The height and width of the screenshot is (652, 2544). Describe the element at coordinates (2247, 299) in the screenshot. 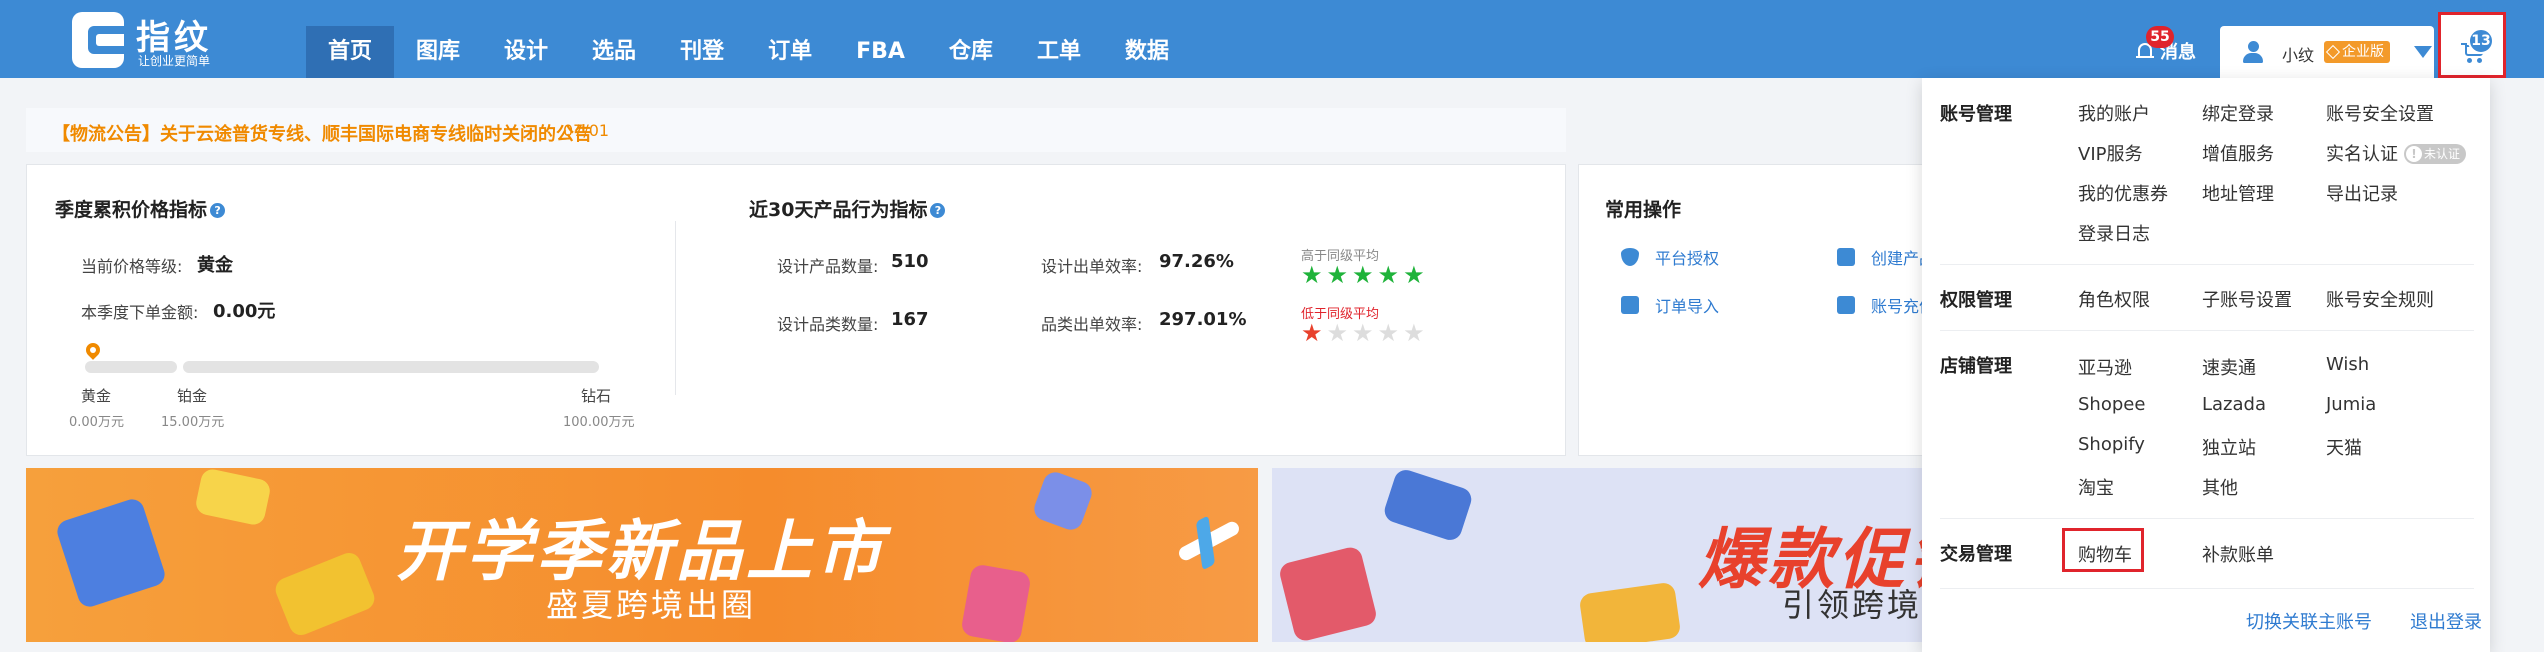

I see `menu-sub-account-settings: 子账号设置` at that location.